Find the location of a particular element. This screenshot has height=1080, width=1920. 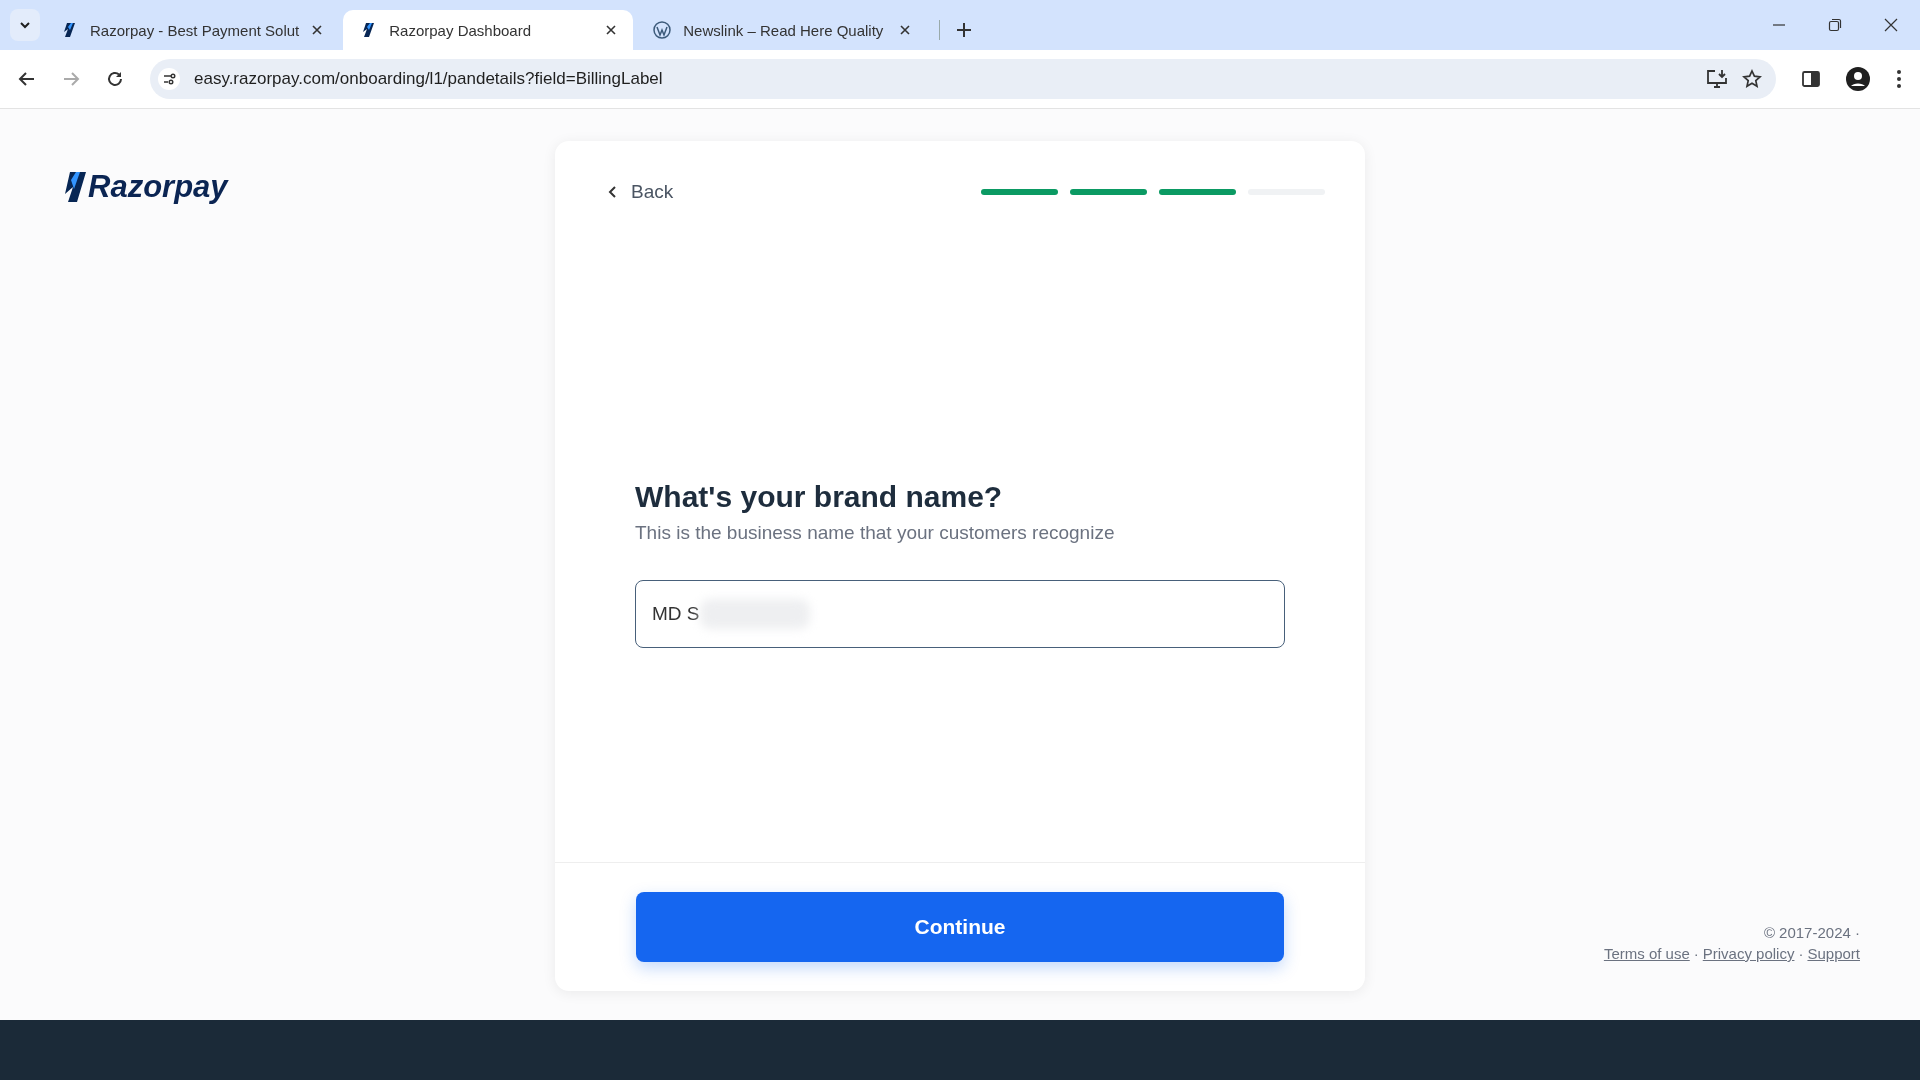

copyright-text: © 2017-2024 · is located at coordinates (1811, 932).